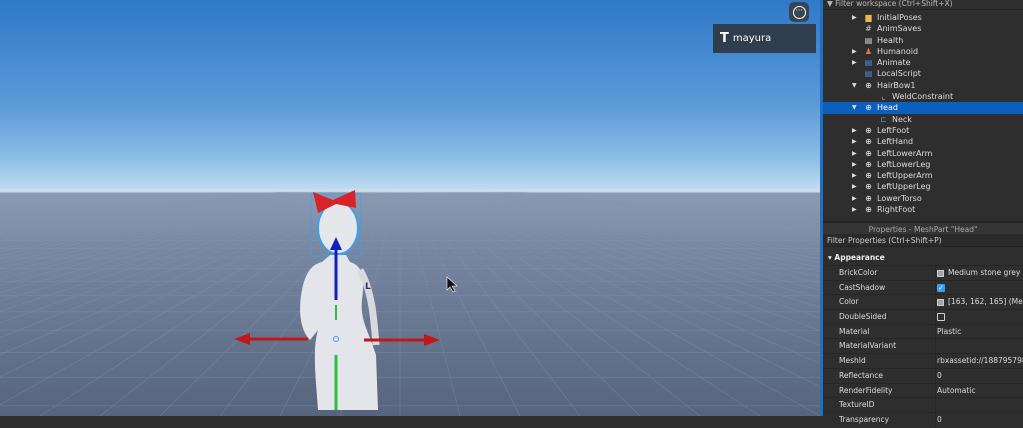 The width and height of the screenshot is (1023, 428). I want to click on checkbox-unchecked, so click(941, 317).